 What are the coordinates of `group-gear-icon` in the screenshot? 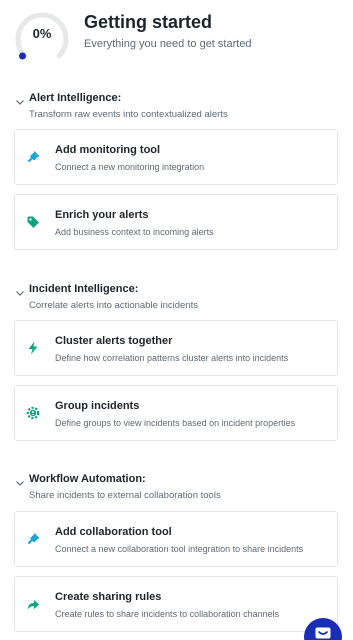 It's located at (33, 413).